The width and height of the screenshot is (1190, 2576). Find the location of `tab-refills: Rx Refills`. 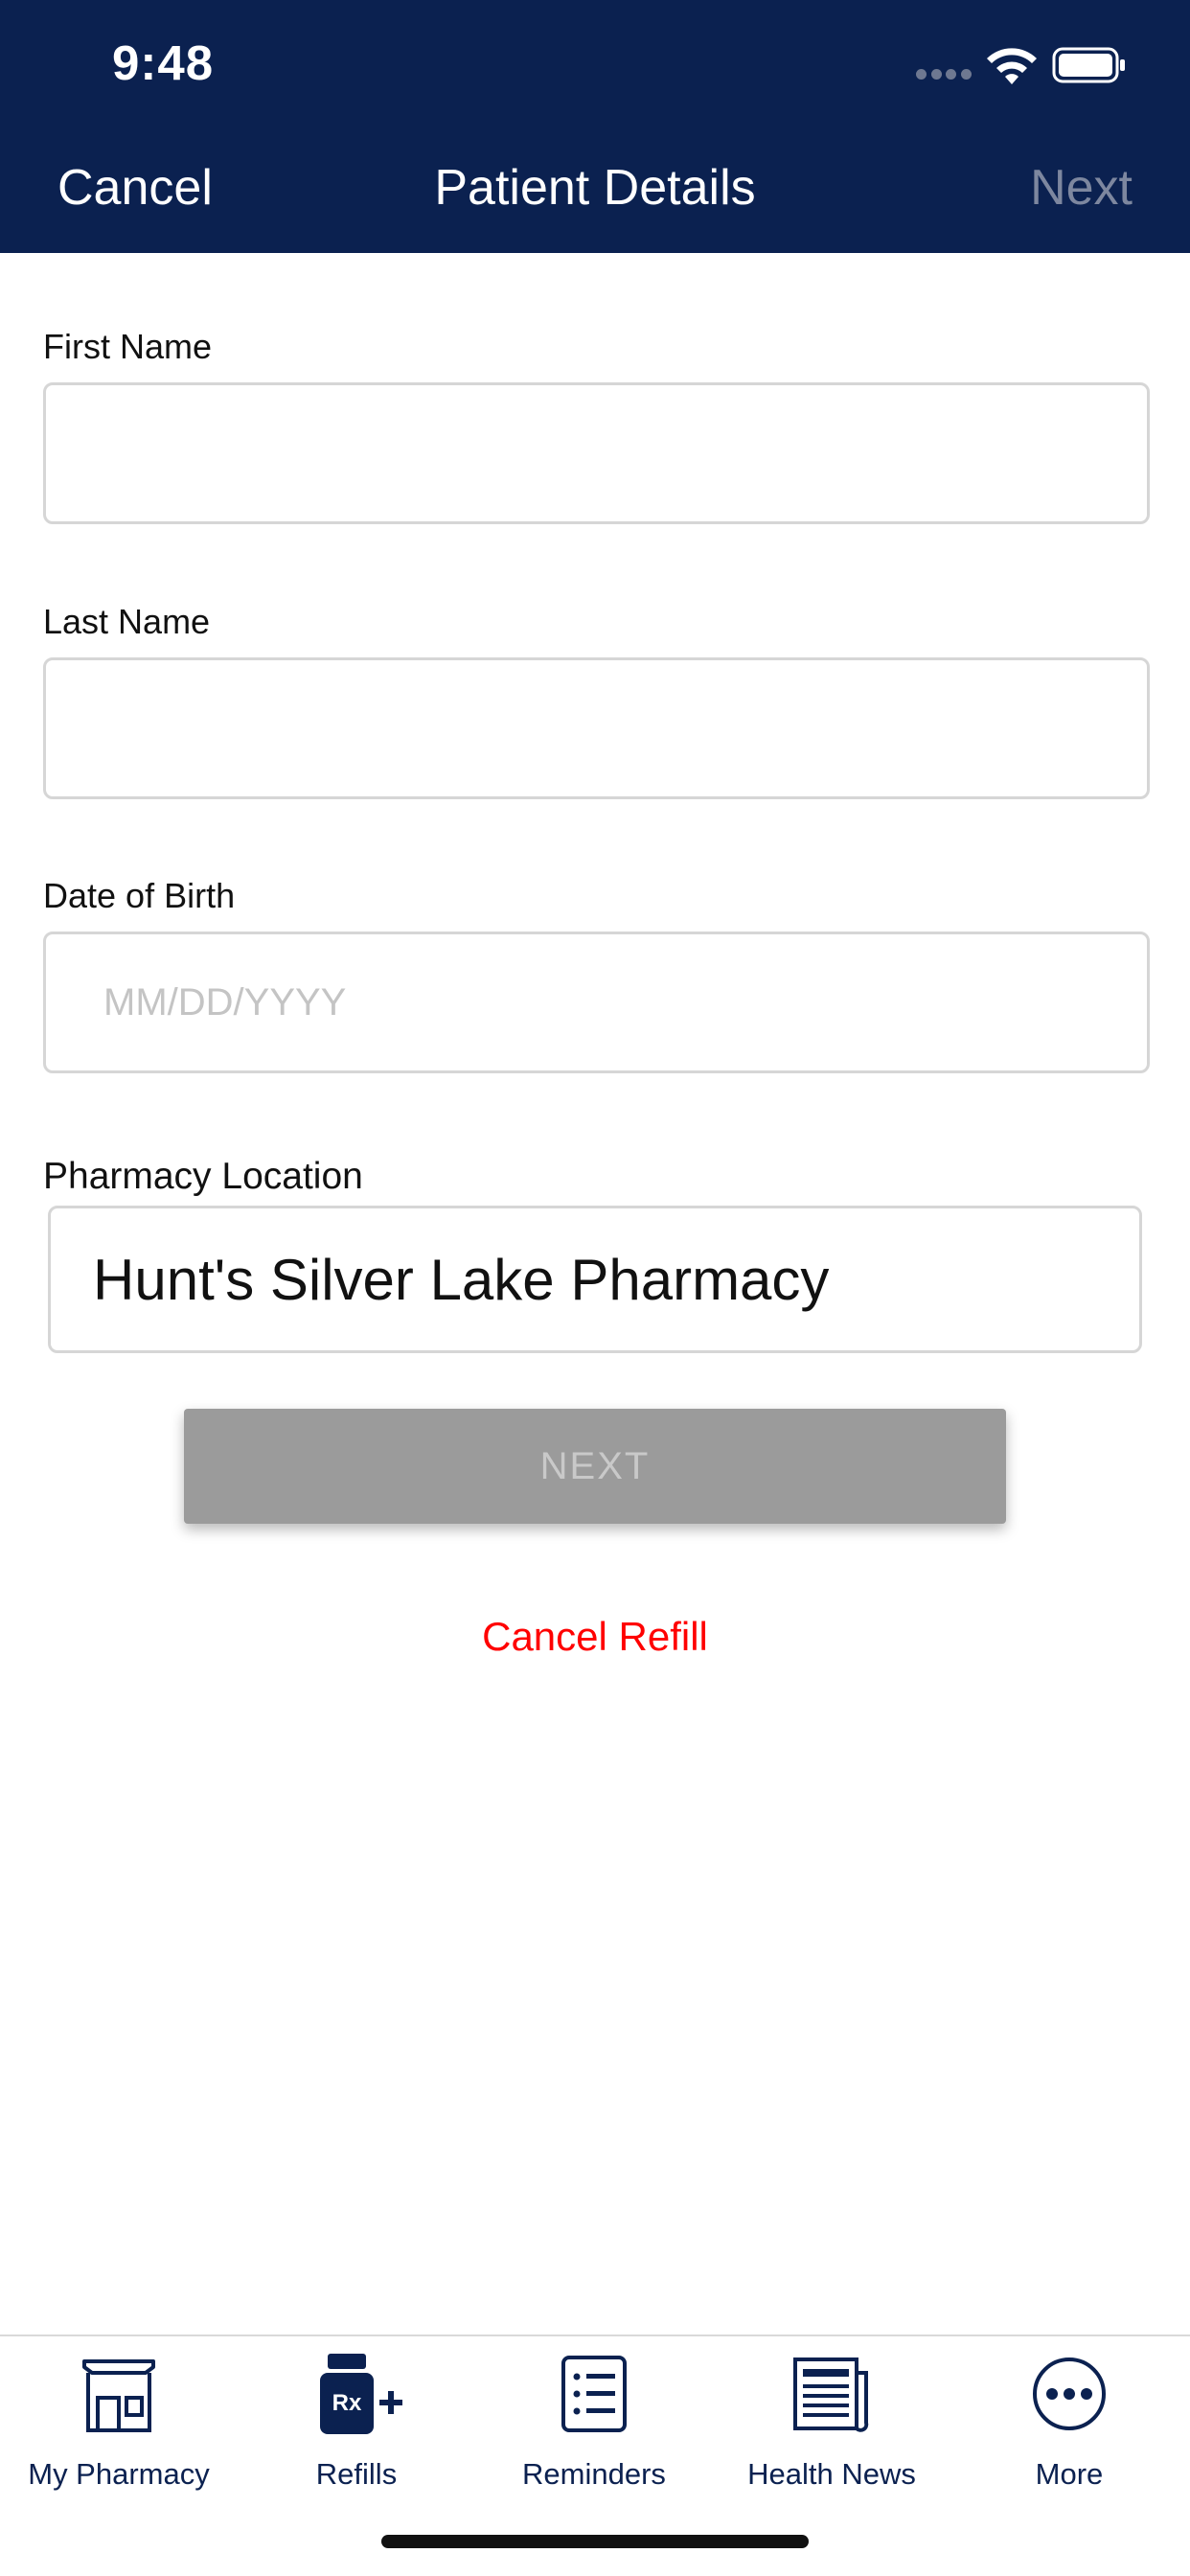

tab-refills: Rx Refills is located at coordinates (357, 2435).